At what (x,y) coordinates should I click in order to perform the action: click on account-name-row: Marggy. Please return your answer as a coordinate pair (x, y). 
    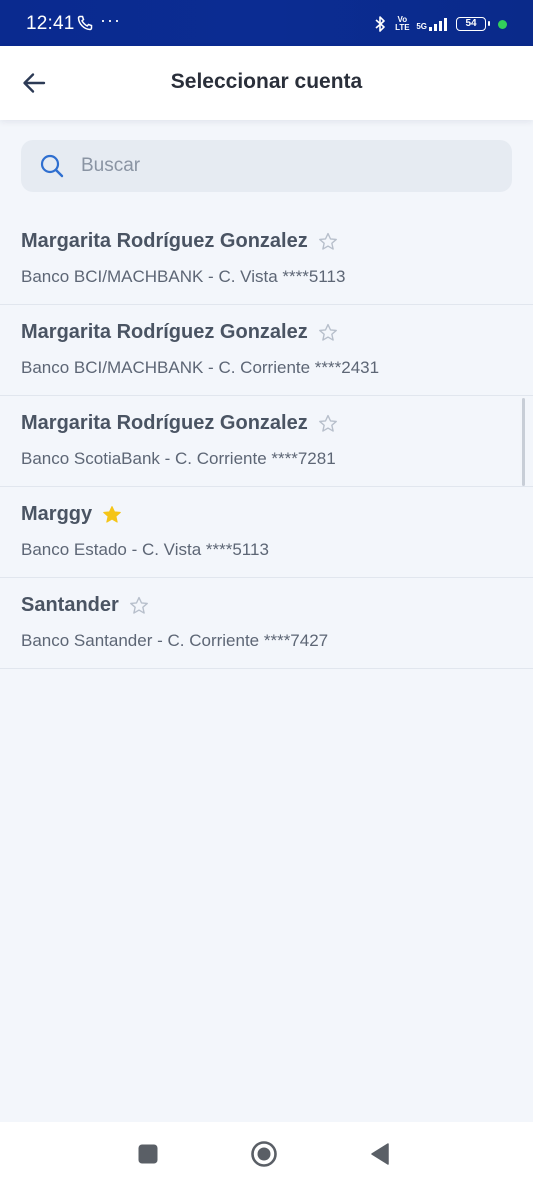
    Looking at the image, I should click on (72, 514).